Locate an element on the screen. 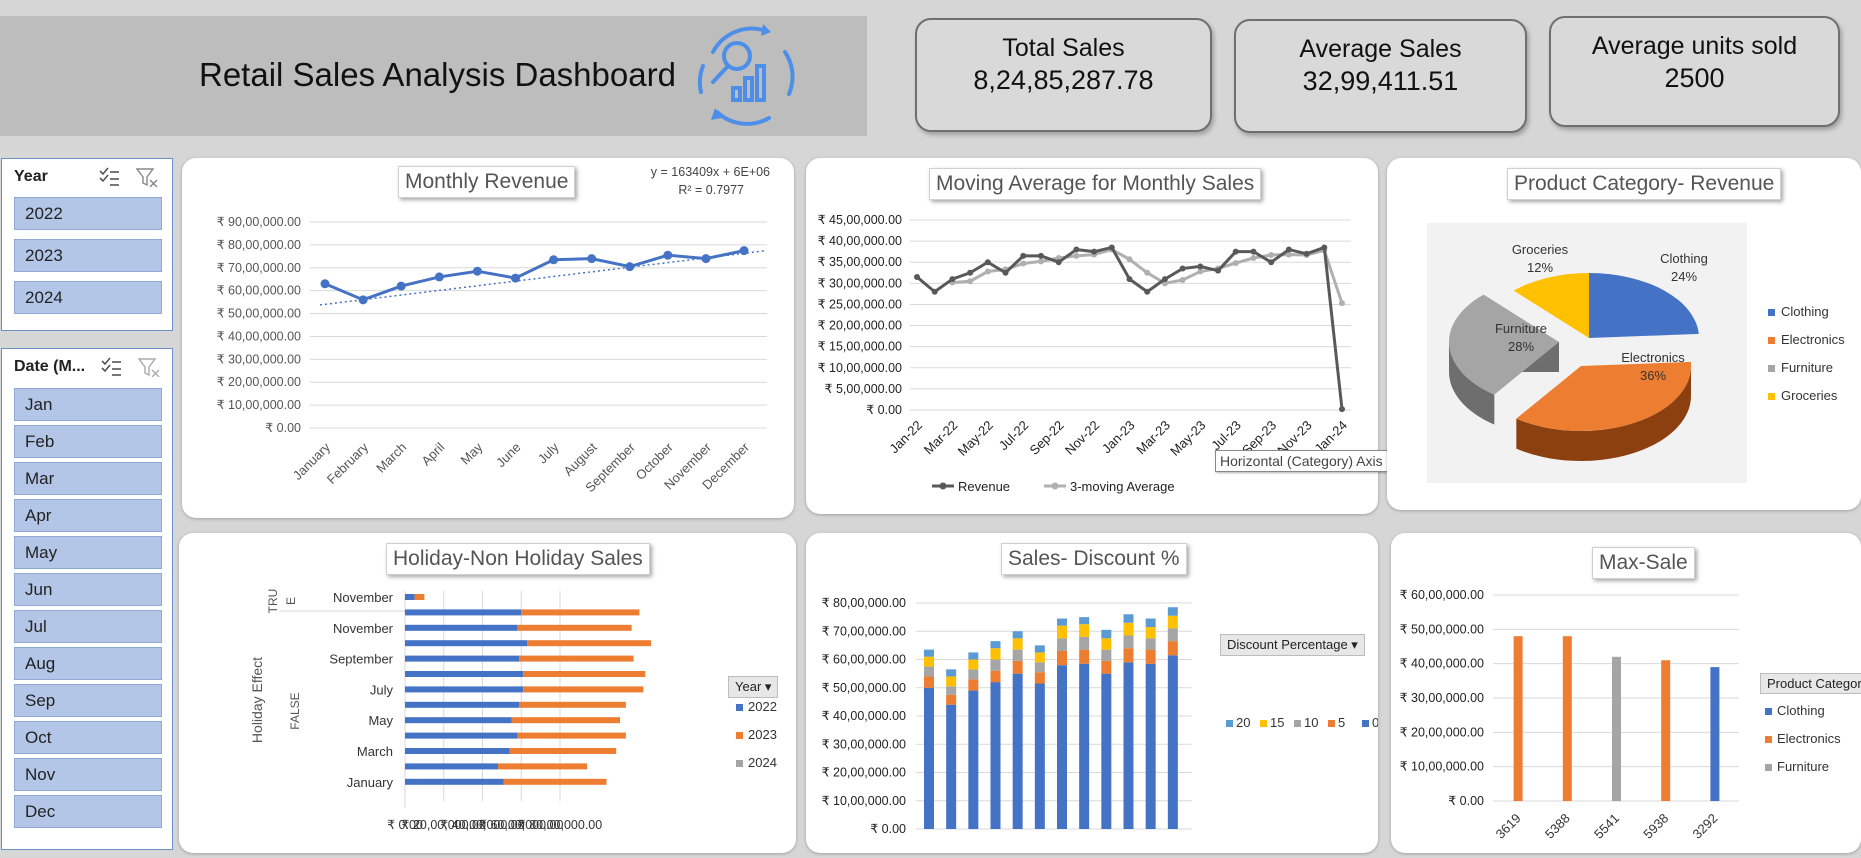  trendline-equation: y = 163409x + 6E+06 is located at coordinates (710, 172).